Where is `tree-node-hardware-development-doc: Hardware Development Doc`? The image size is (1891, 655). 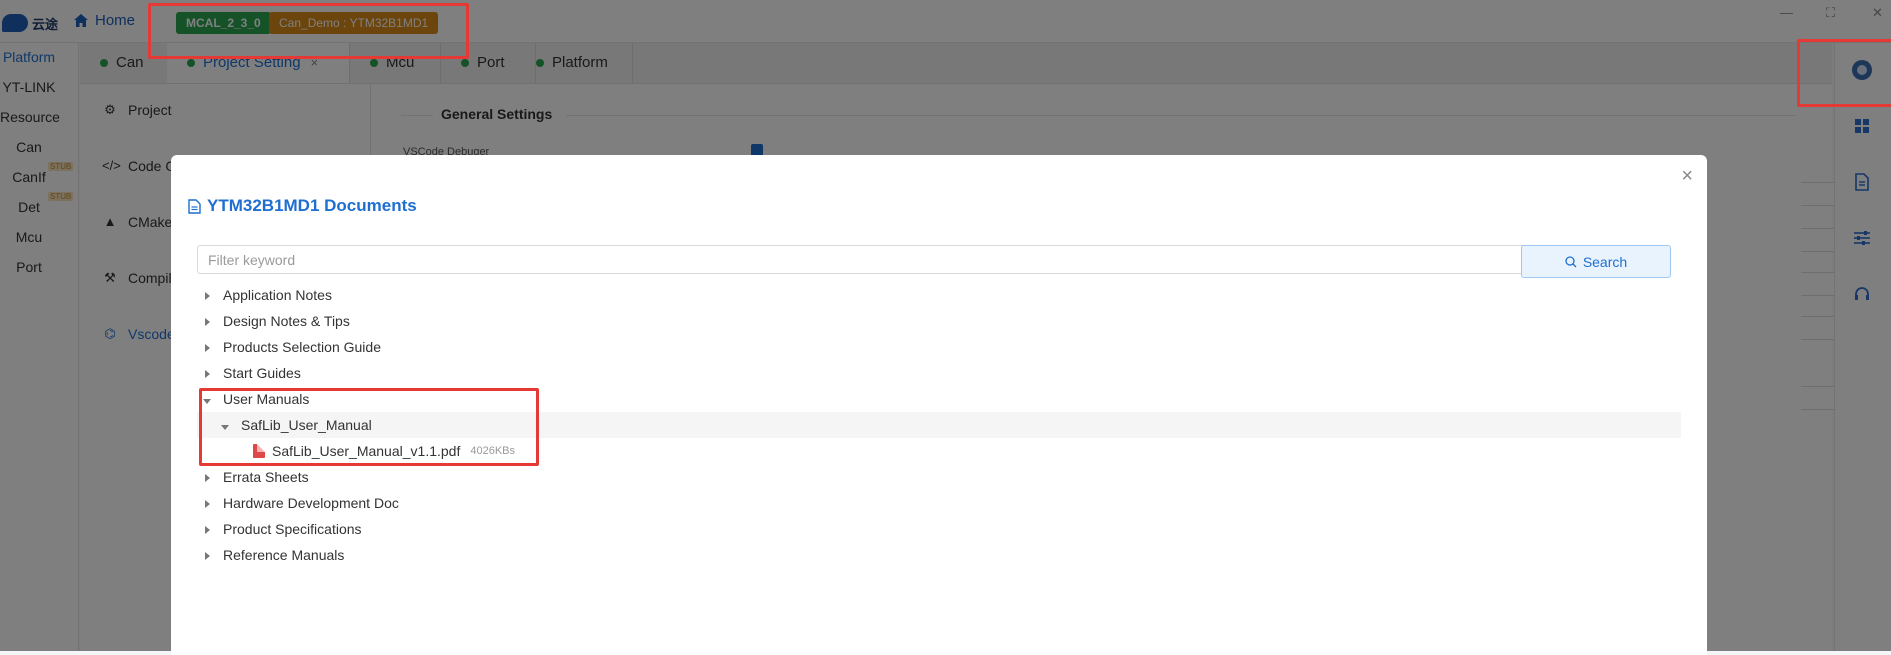 tree-node-hardware-development-doc: Hardware Development Doc is located at coordinates (939, 503).